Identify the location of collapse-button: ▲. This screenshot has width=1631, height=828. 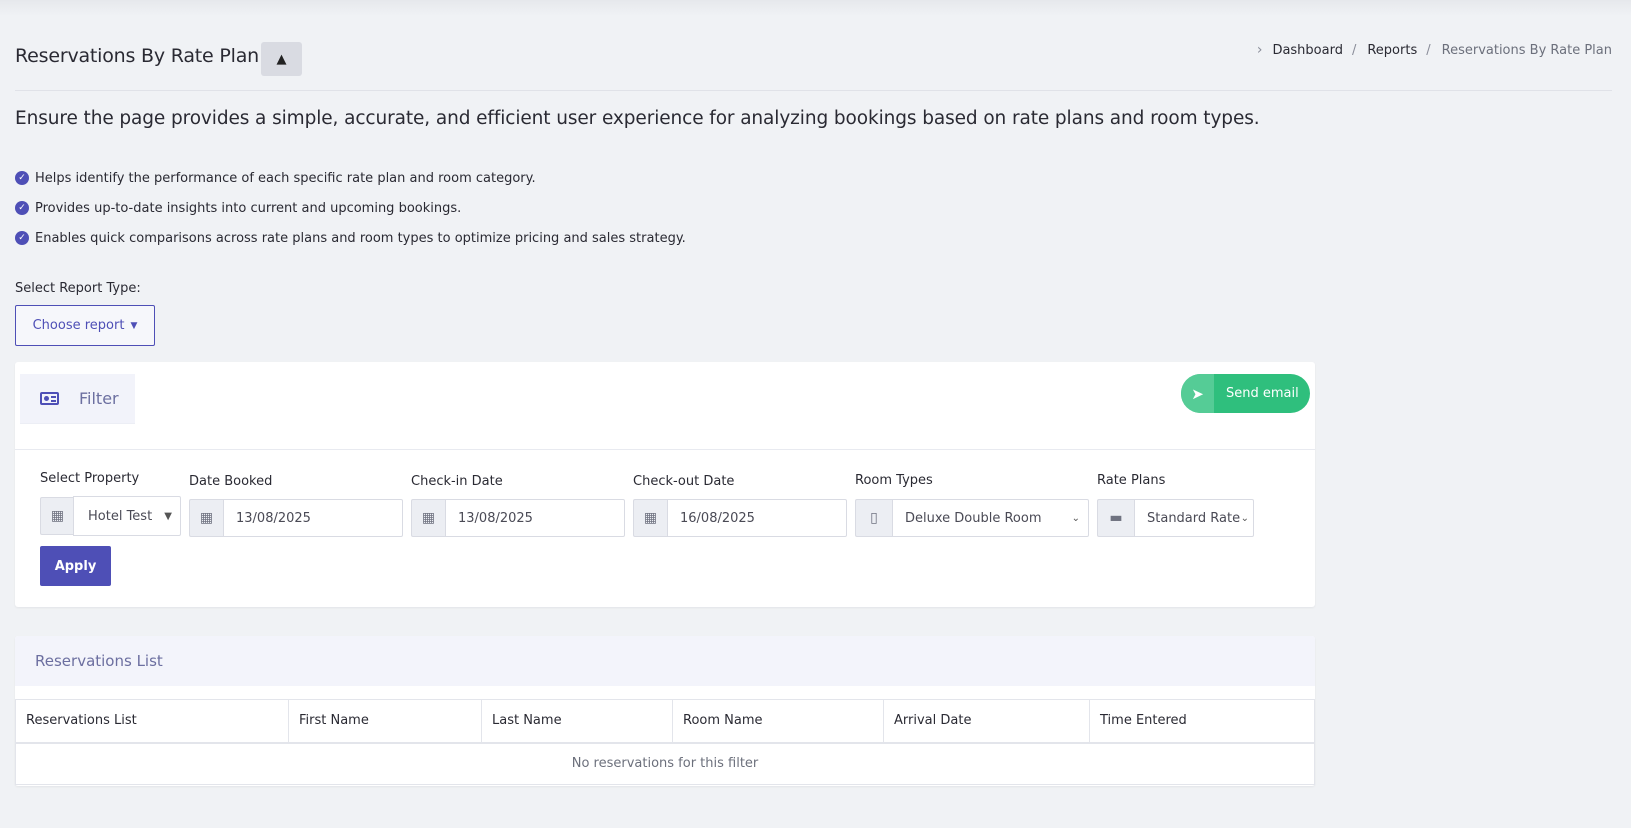
(281, 59).